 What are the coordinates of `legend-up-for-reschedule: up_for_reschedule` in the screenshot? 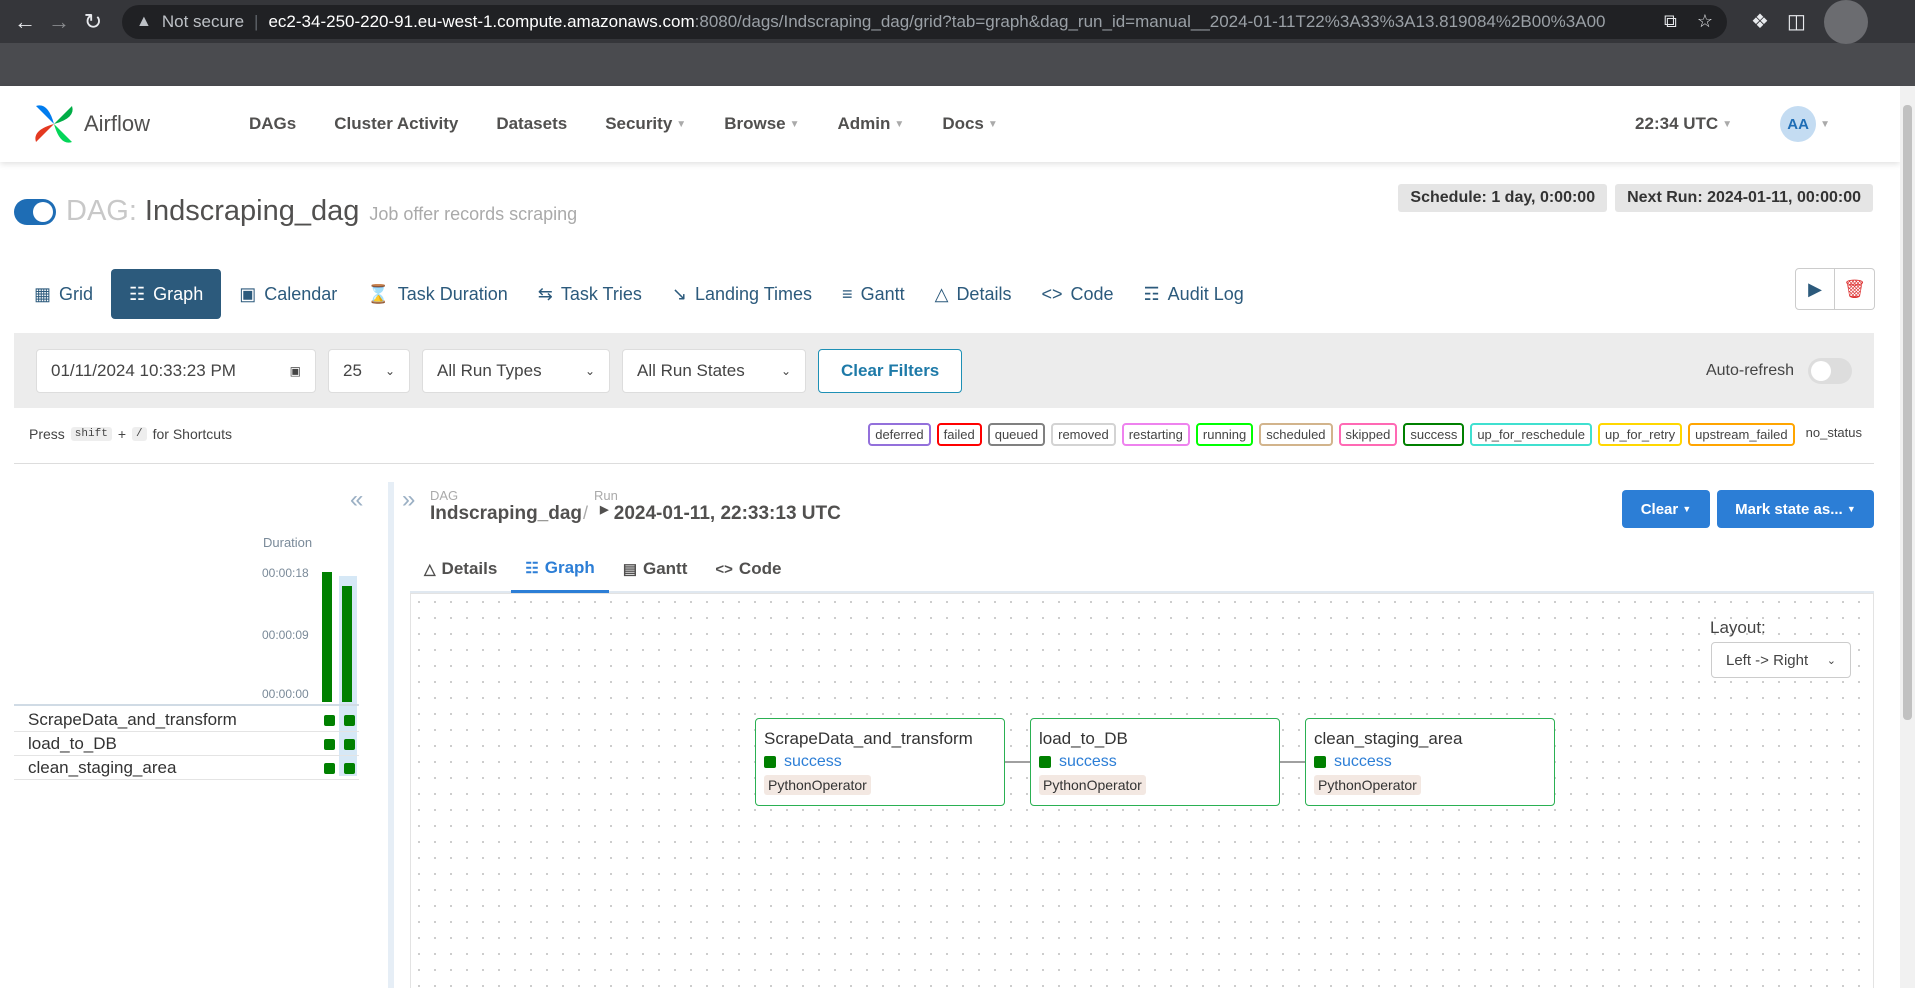 It's located at (1531, 434).